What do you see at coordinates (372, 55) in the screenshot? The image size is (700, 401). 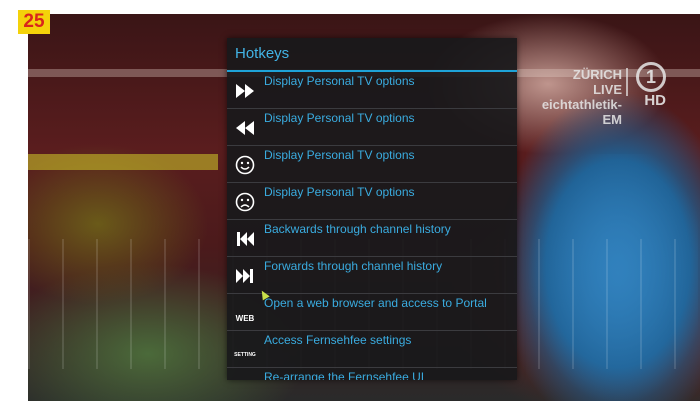 I see `panel-title: Hotkeys` at bounding box center [372, 55].